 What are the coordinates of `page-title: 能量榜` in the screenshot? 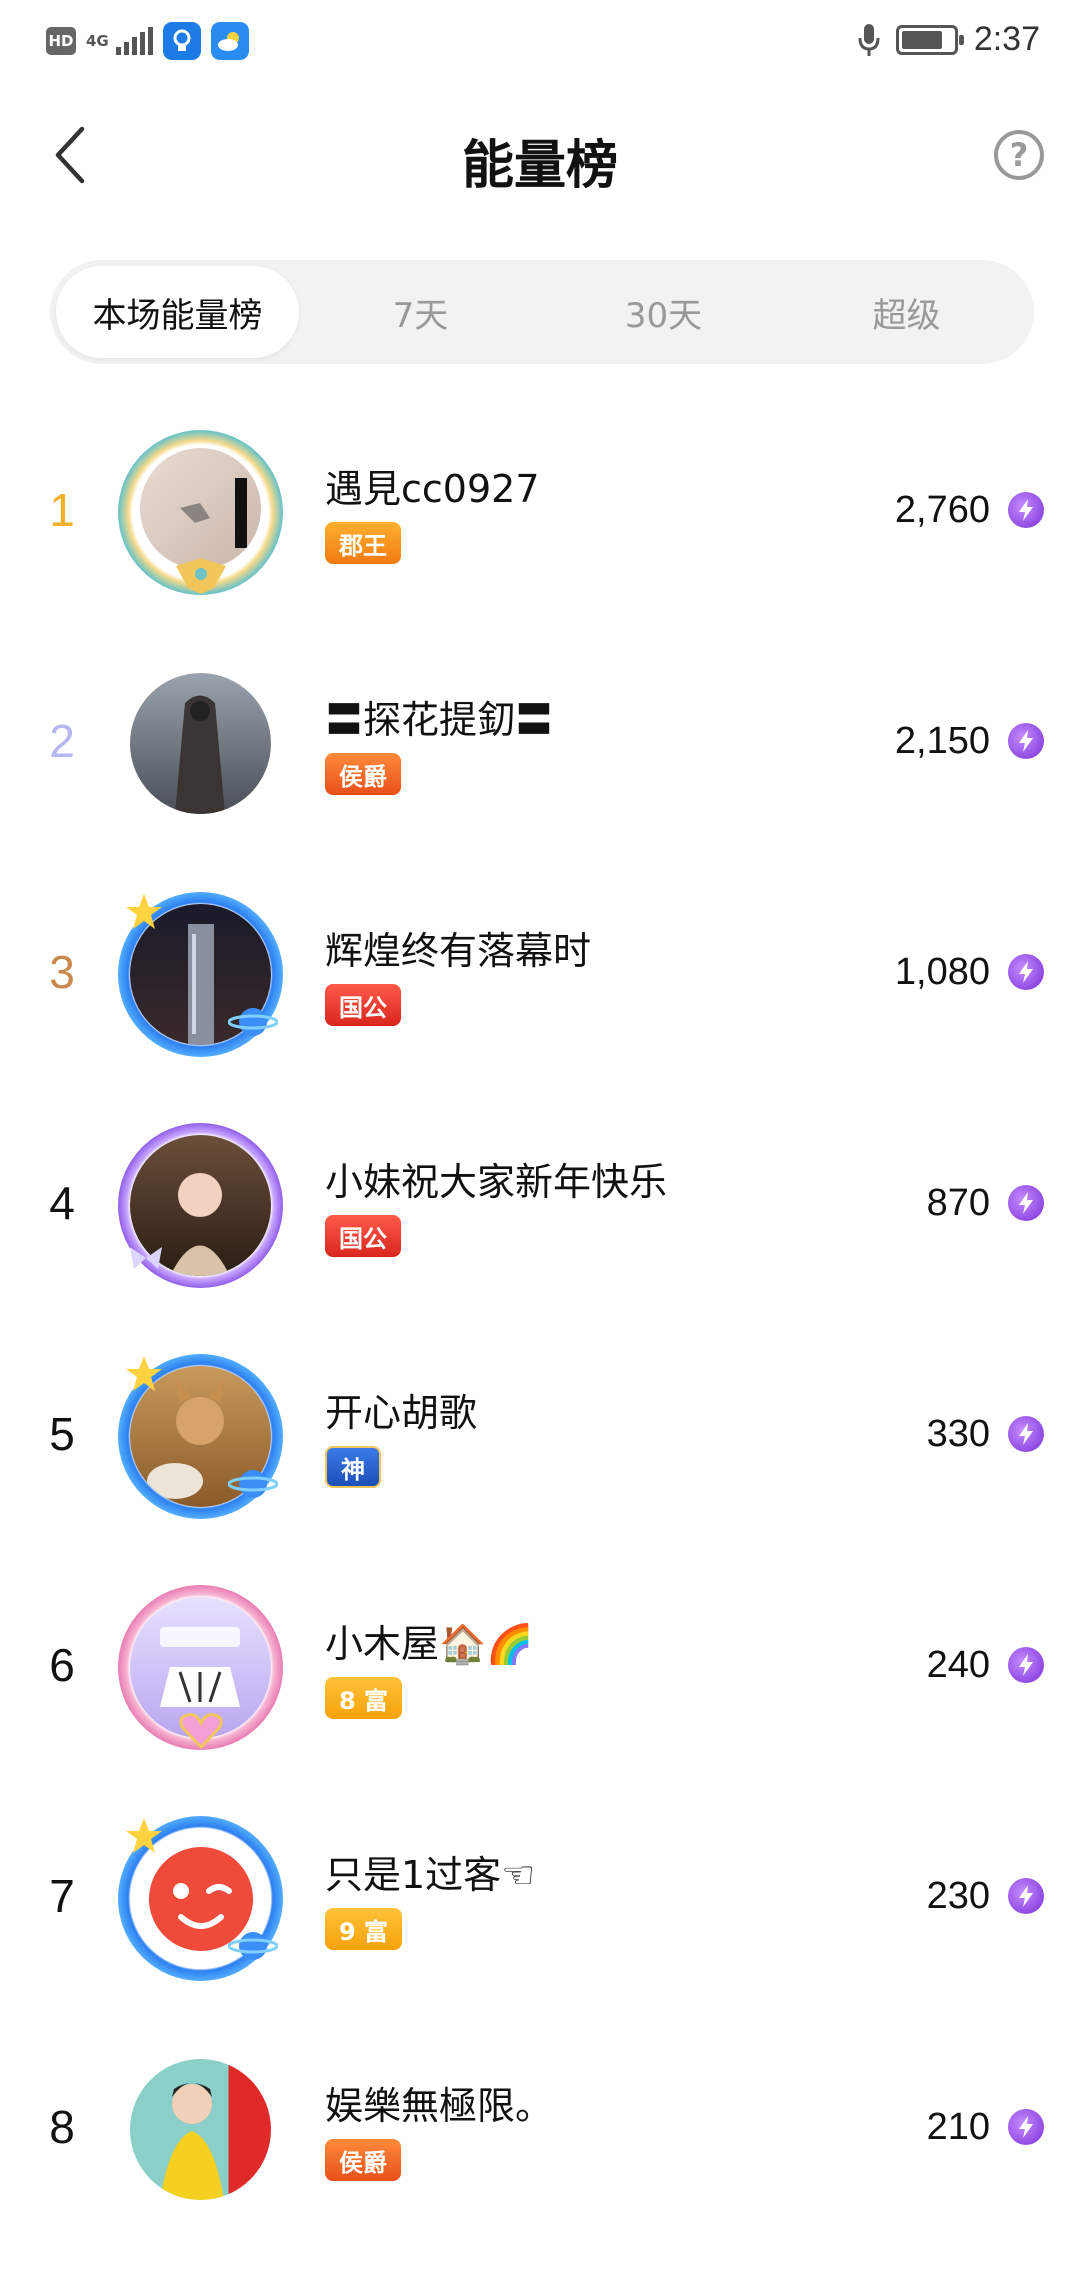 It's located at (539, 166).